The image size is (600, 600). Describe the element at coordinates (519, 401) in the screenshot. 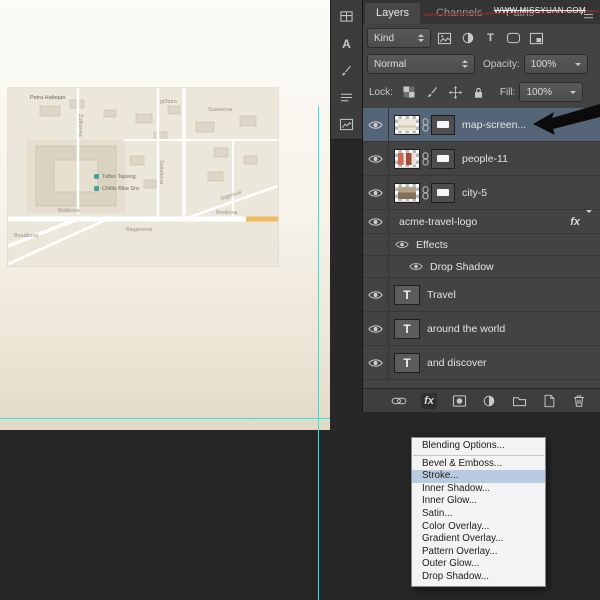

I see `new-group-button` at that location.